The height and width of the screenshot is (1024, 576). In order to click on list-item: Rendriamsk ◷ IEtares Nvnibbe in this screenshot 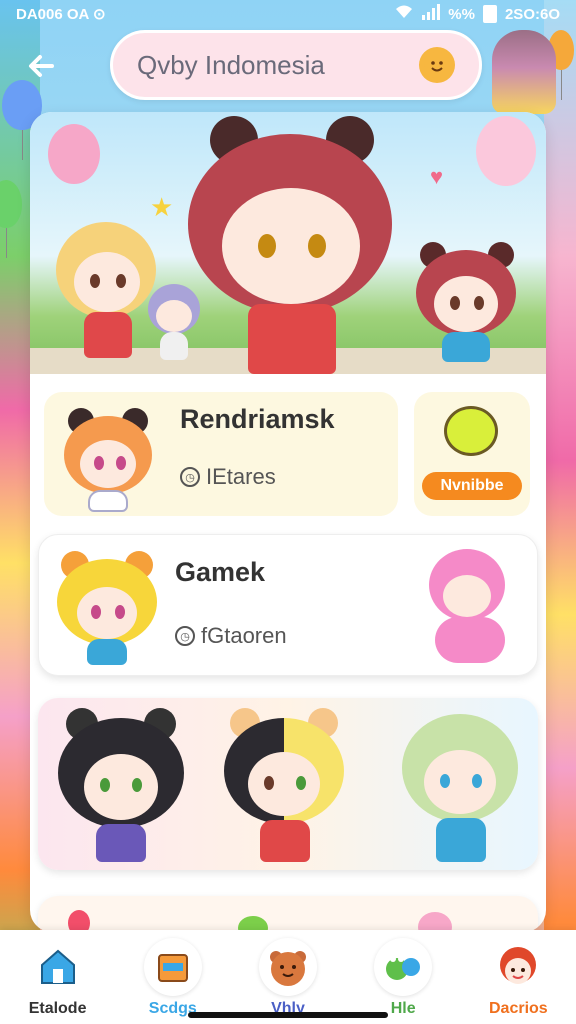, I will do `click(288, 454)`.